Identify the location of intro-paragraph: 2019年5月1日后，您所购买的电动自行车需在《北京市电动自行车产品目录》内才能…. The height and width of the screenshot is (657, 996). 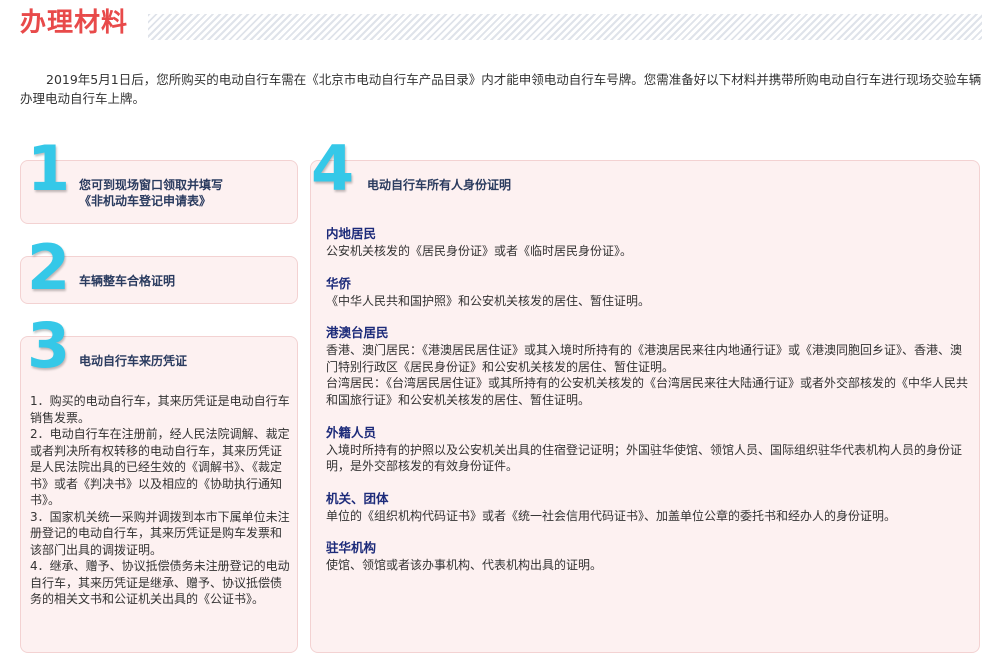
(501, 89).